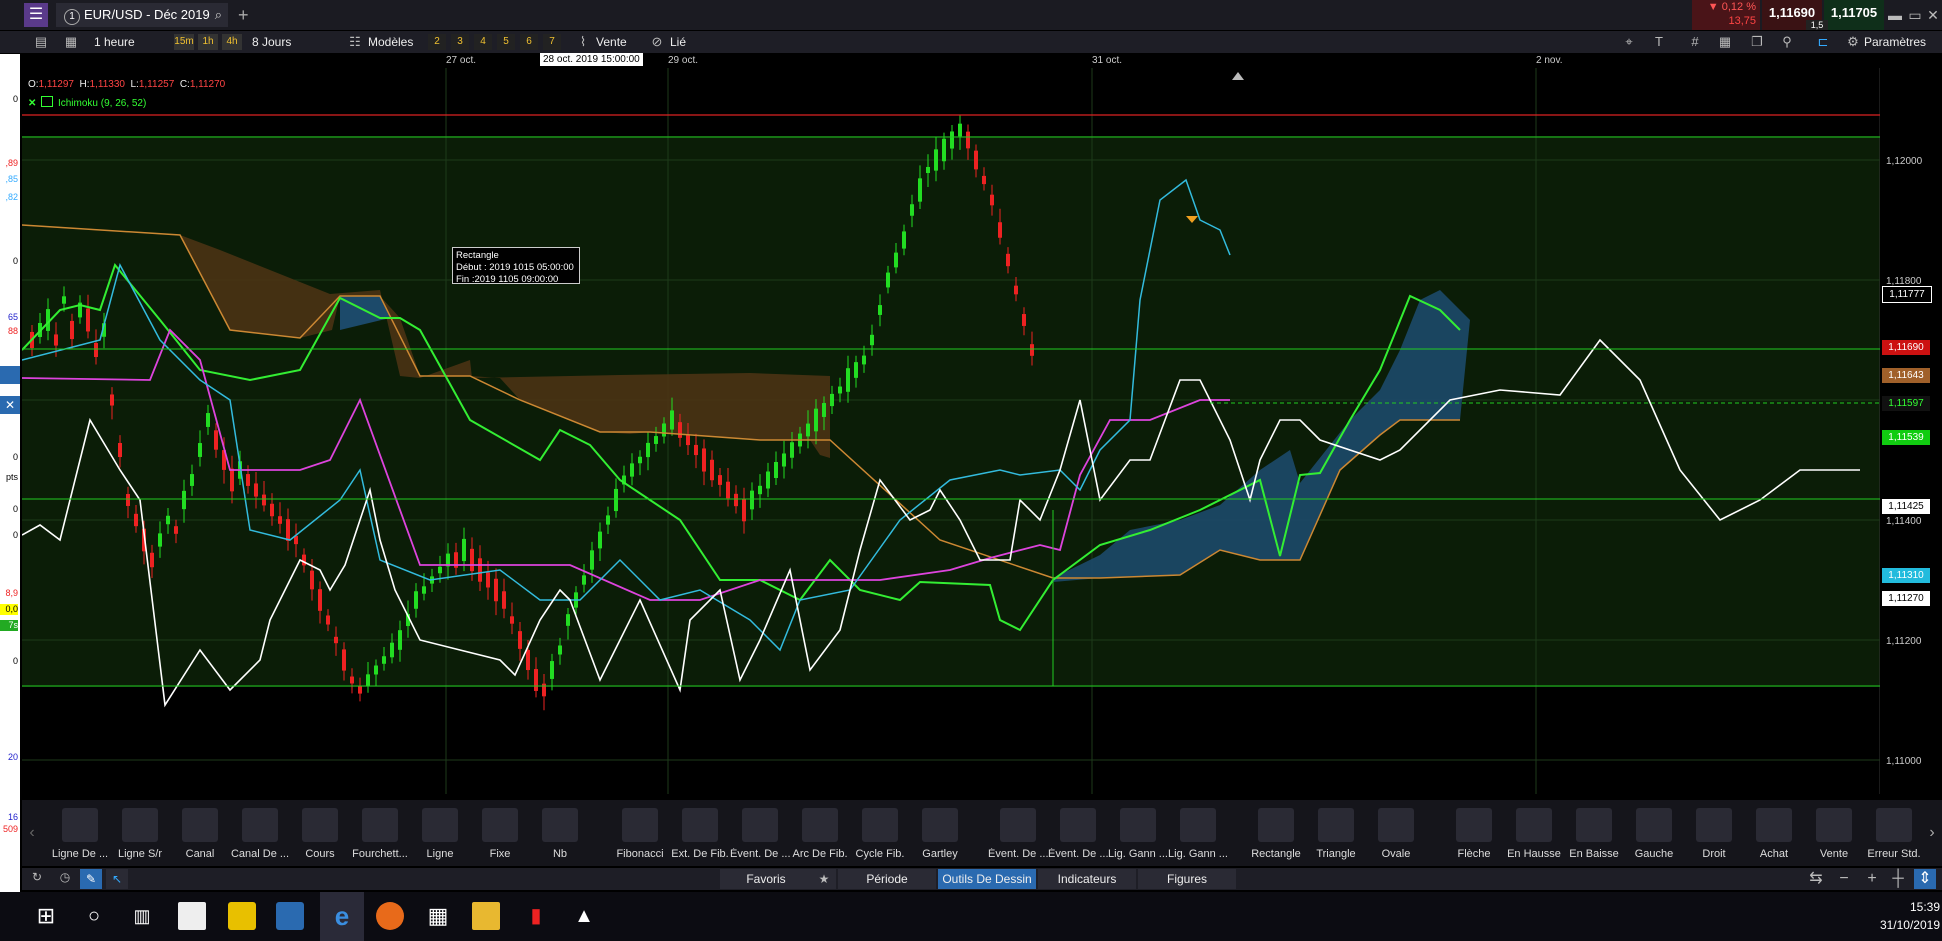  I want to click on tool-fib-arc: Arc De Fib., so click(820, 833).